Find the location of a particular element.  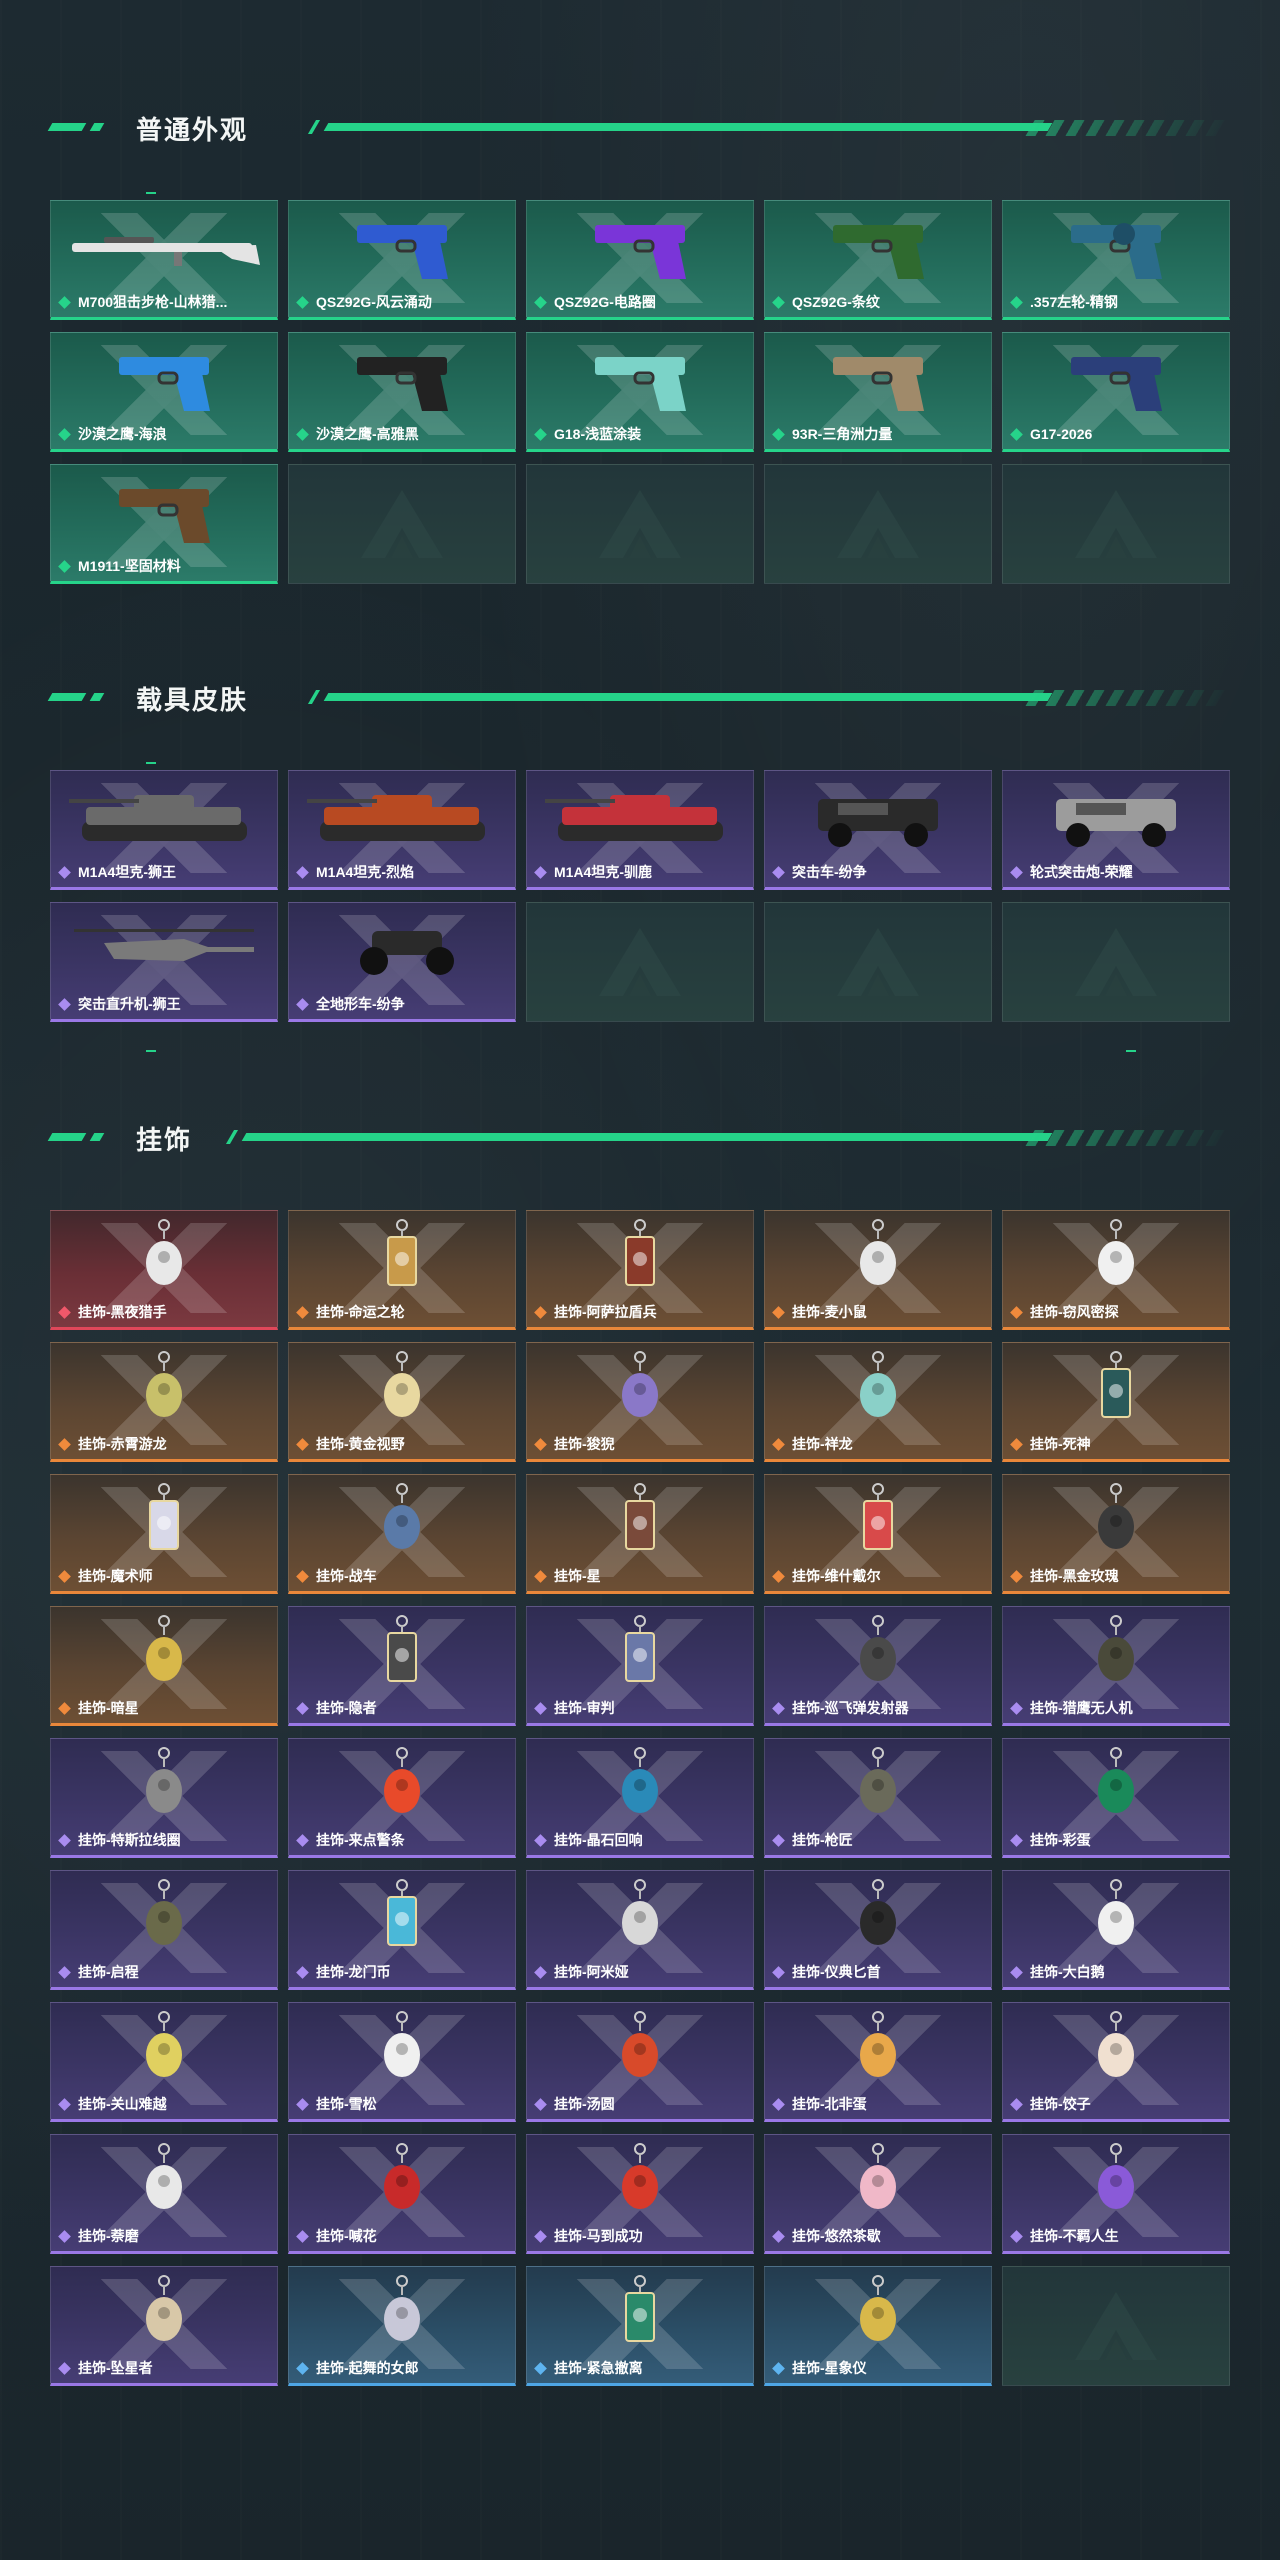

item-card: 93R-三角洲力量 is located at coordinates (878, 392).